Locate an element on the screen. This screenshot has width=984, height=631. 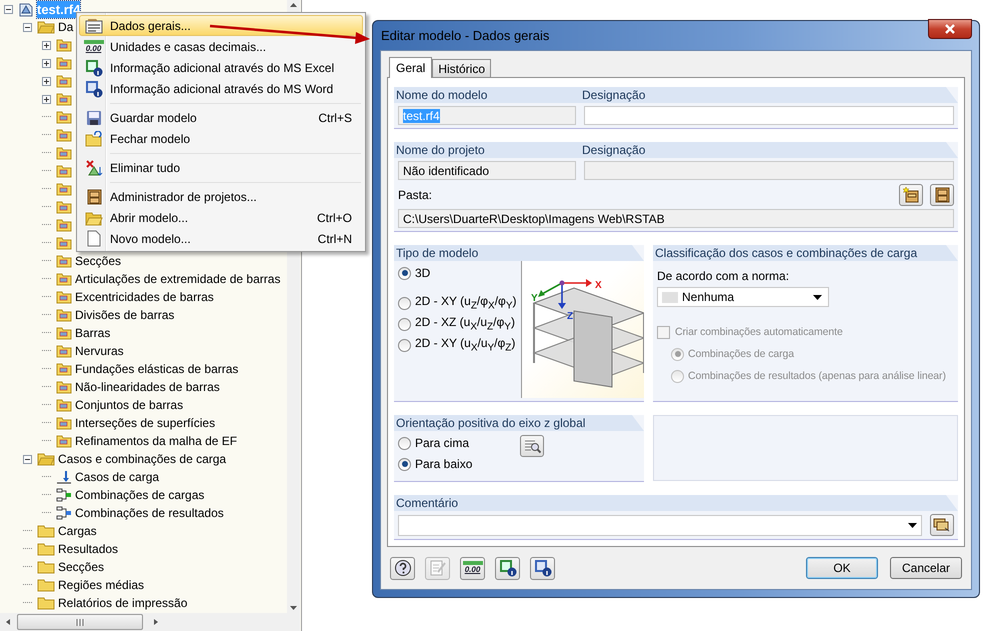
section-title: Tipo de modelo is located at coordinates (437, 253).